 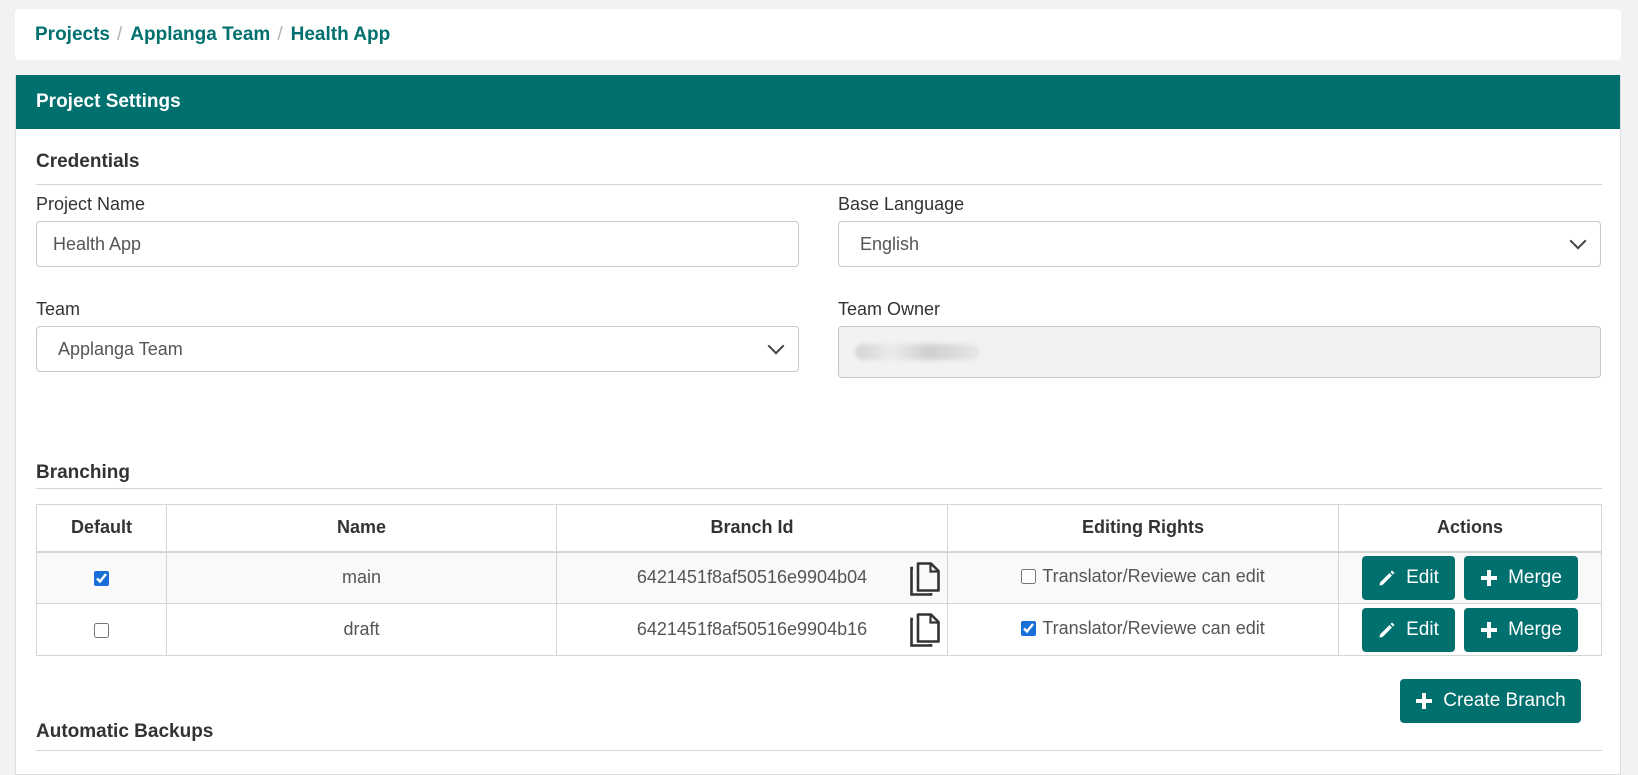 I want to click on breadcrumb: Projects / Applanga Team / Health App, so click(x=818, y=34).